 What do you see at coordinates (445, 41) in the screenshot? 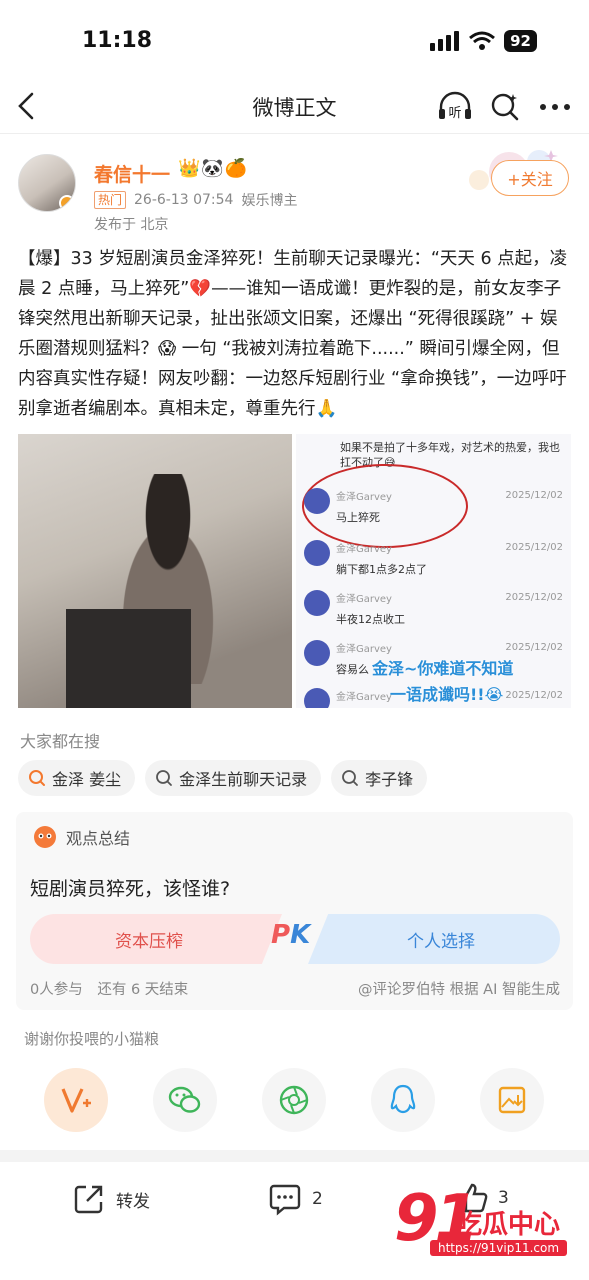
I see `signal-icon` at bounding box center [445, 41].